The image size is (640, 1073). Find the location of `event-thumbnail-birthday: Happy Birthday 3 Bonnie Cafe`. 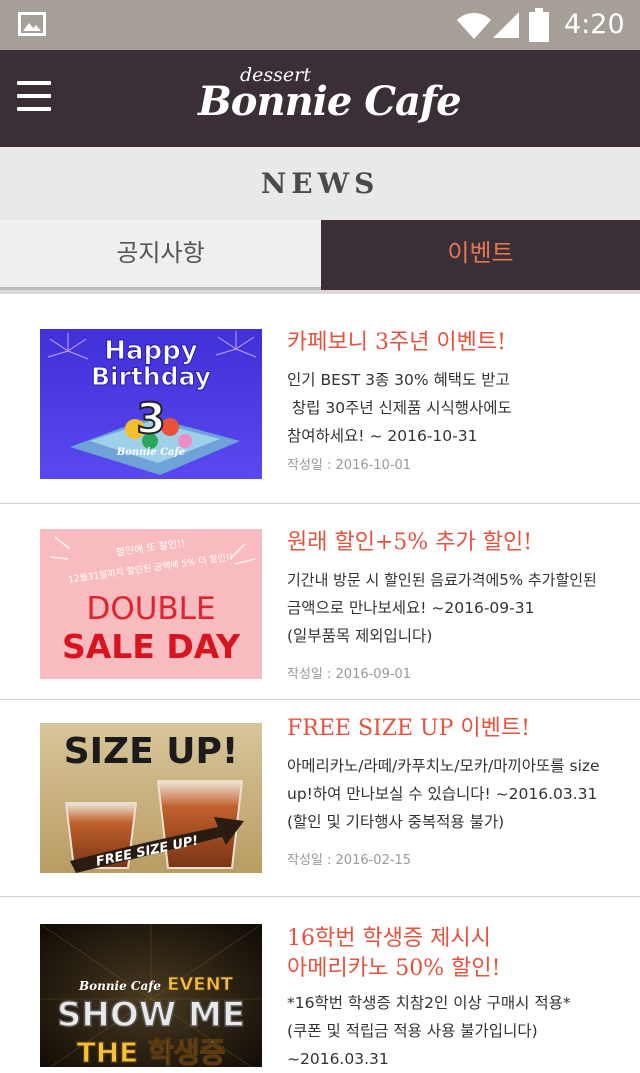

event-thumbnail-birthday: Happy Birthday 3 Bonnie Cafe is located at coordinates (151, 404).